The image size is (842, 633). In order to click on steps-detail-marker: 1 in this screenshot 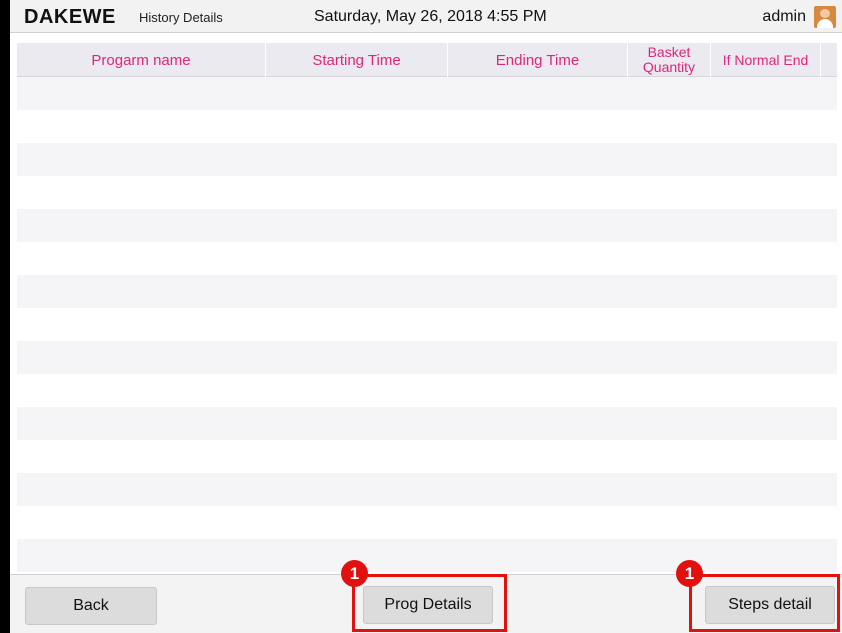, I will do `click(689, 573)`.